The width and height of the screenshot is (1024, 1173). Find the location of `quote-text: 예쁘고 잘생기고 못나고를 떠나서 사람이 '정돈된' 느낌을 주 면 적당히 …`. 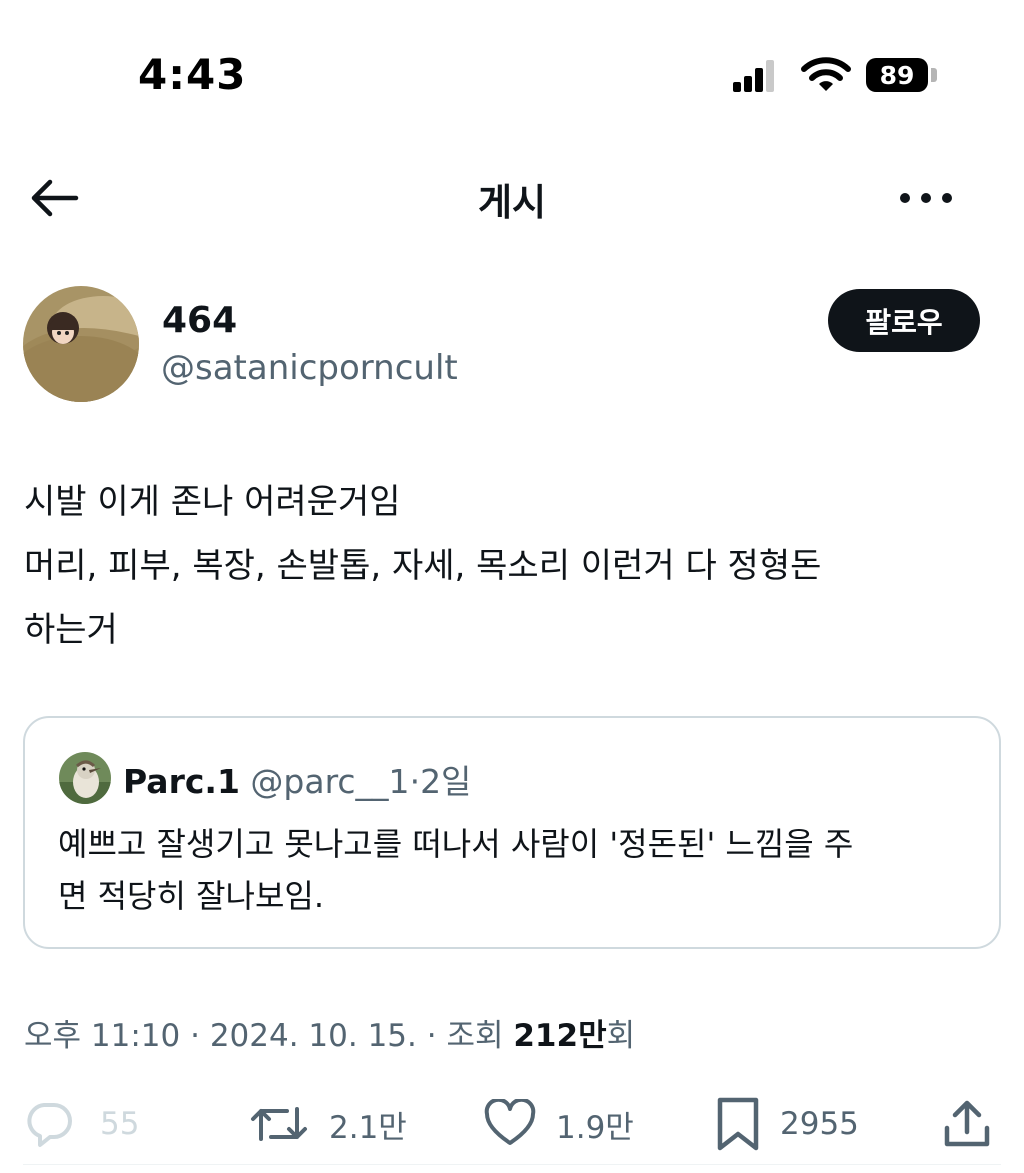

quote-text: 예쁘고 잘생기고 못나고를 떠나서 사람이 '정돈된' 느낌을 주 면 적당히 … is located at coordinates (523, 870).